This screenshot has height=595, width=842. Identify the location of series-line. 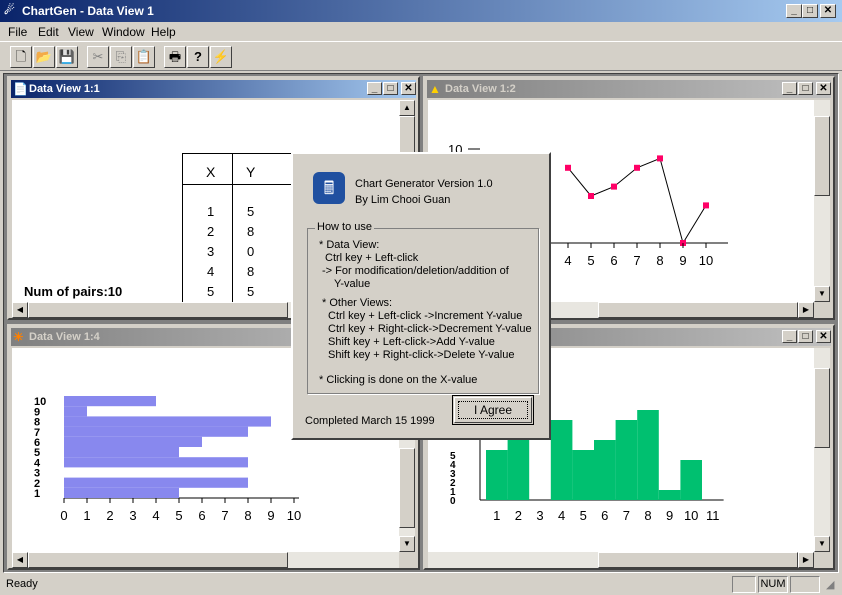
(637, 201).